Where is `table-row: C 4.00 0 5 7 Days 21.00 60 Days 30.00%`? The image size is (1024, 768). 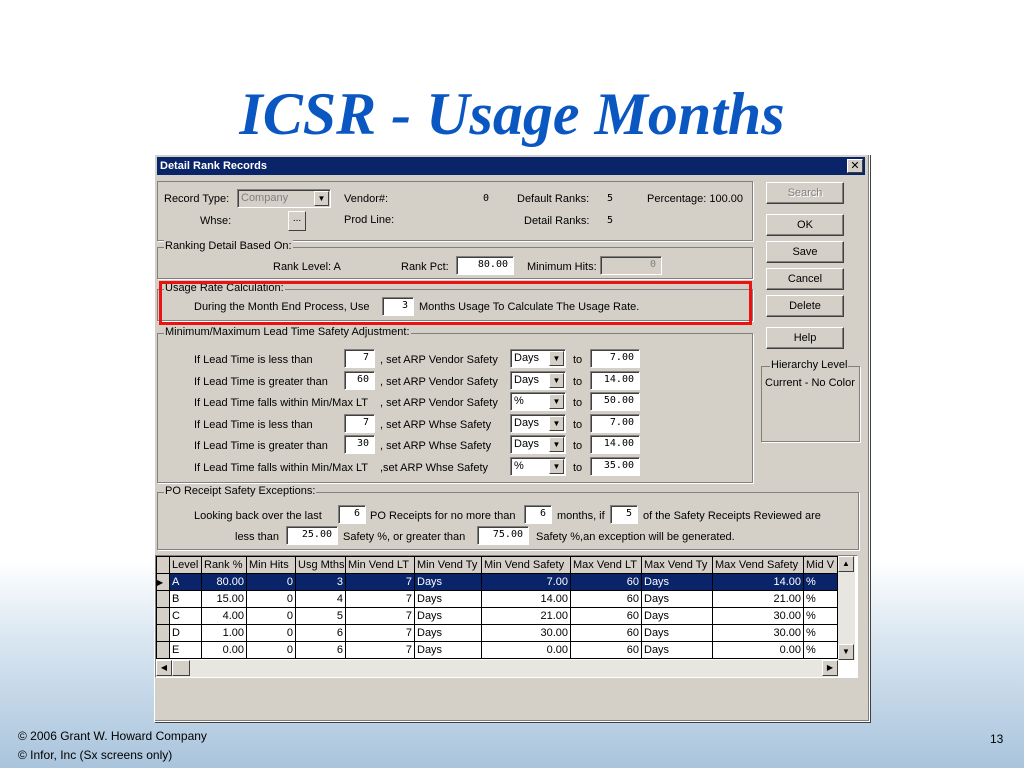 table-row: C 4.00 0 5 7 Days 21.00 60 Days 30.00% is located at coordinates (497, 616).